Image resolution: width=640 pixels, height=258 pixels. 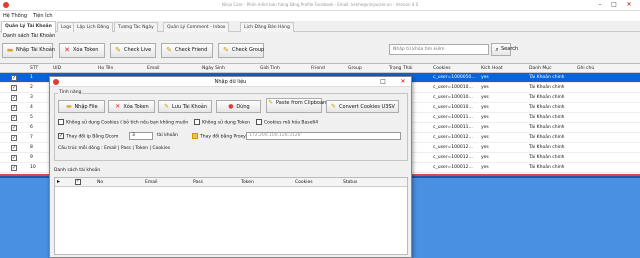 What do you see at coordinates (31, 137) in the screenshot?
I see `row-stt: 7` at bounding box center [31, 137].